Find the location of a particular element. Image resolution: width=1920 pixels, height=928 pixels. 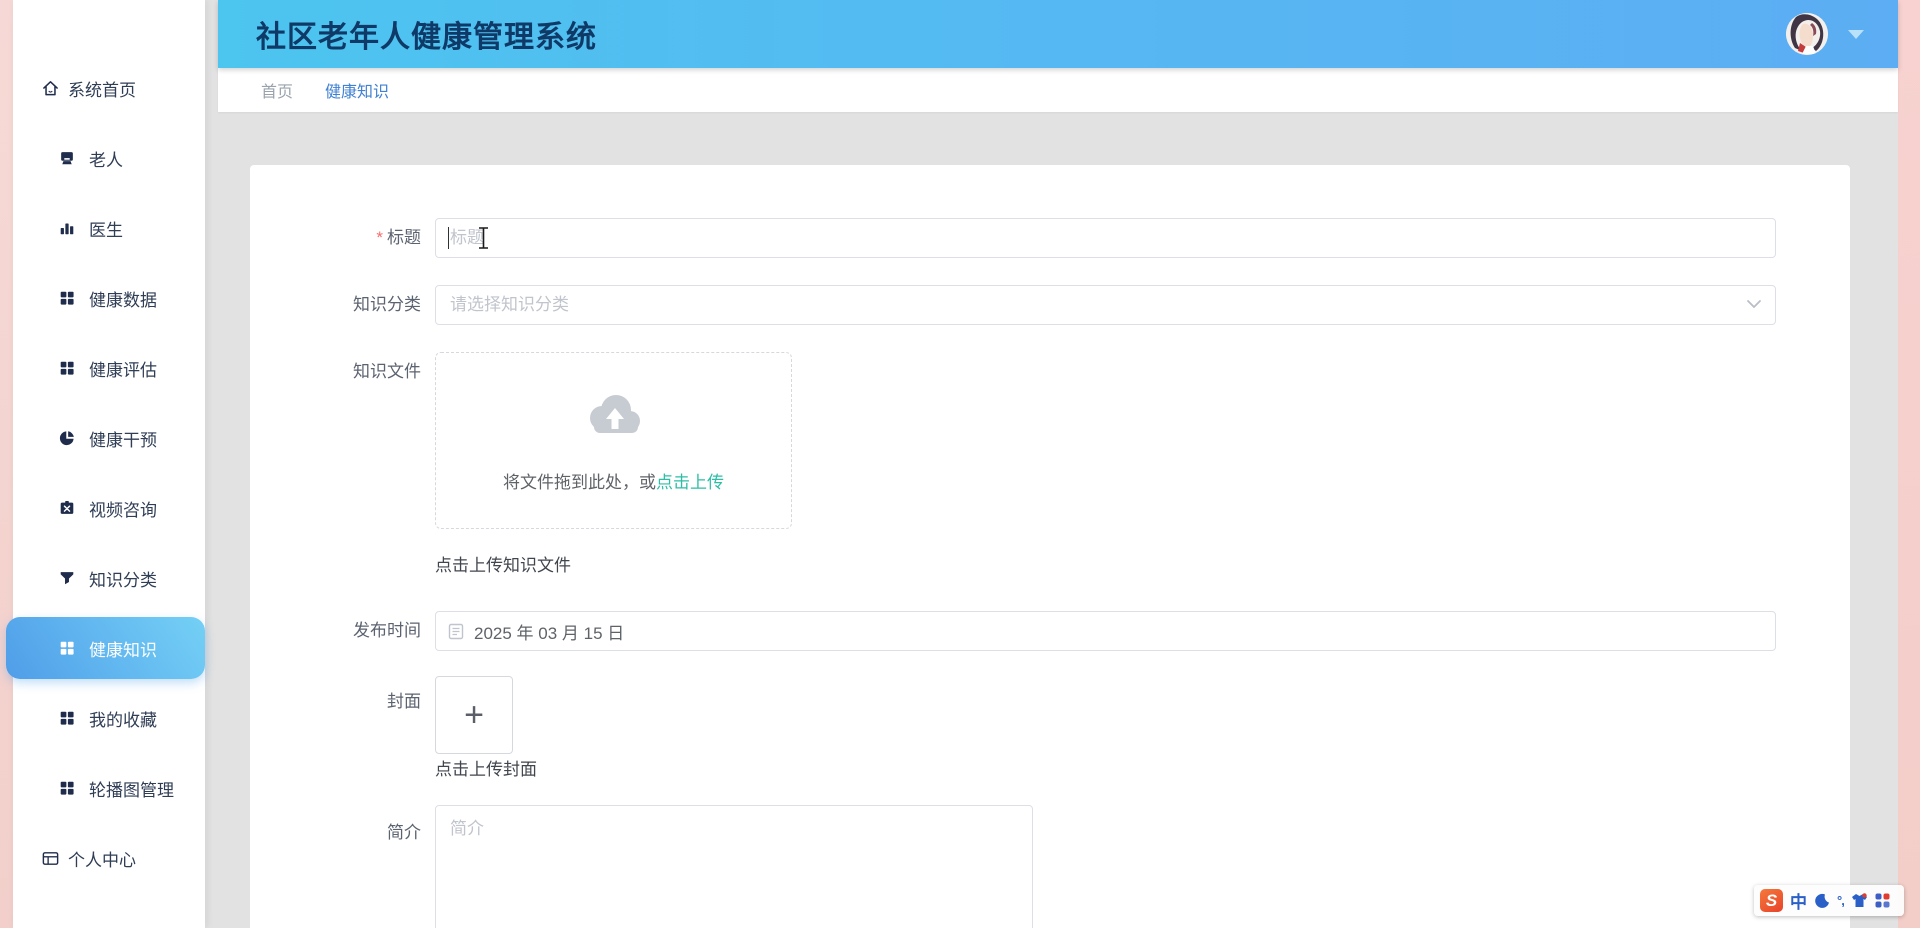

intro-textarea is located at coordinates (734, 866).